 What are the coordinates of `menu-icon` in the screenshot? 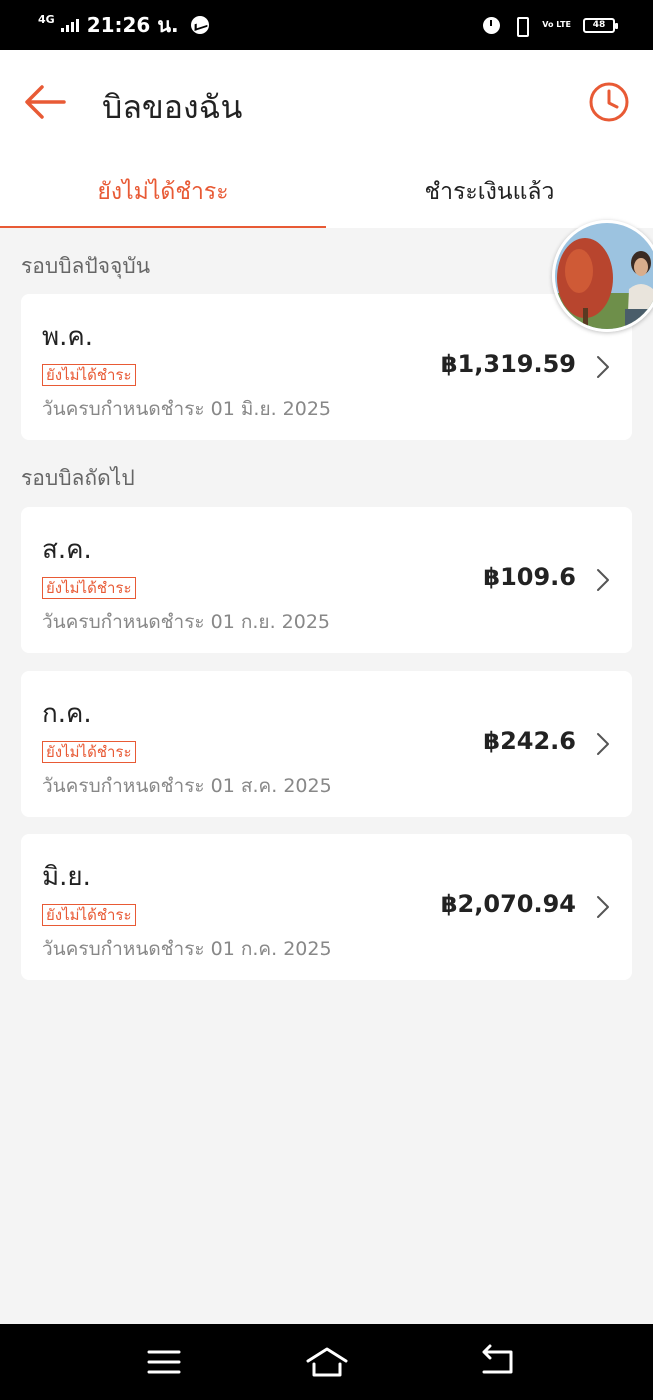 It's located at (164, 1362).